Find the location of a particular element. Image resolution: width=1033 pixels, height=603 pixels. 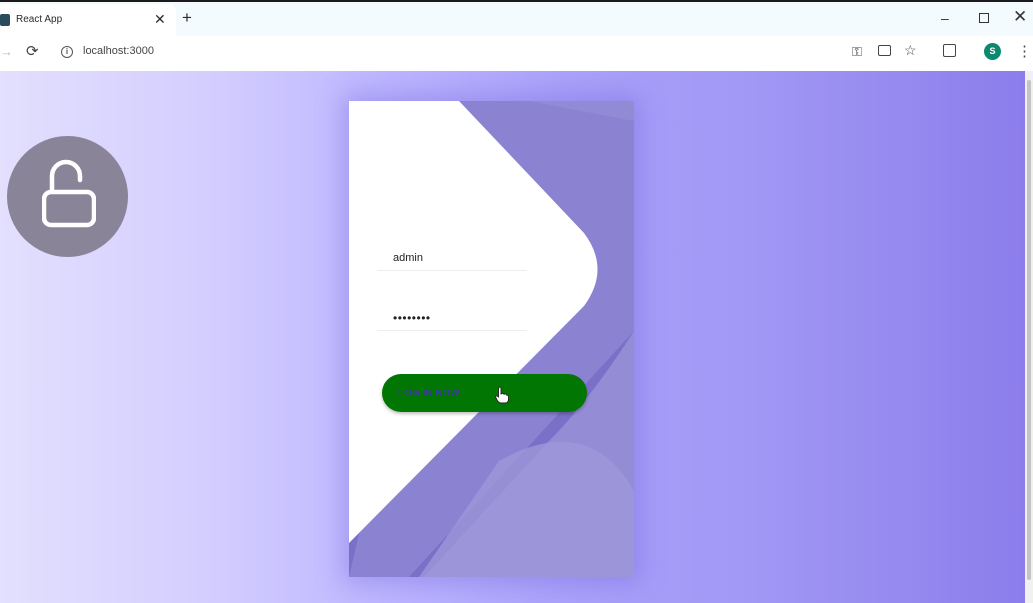

browser-toolbar: → ⟳ i localhost:3000 ⚿ ☆ S ⋮ is located at coordinates (516, 53).